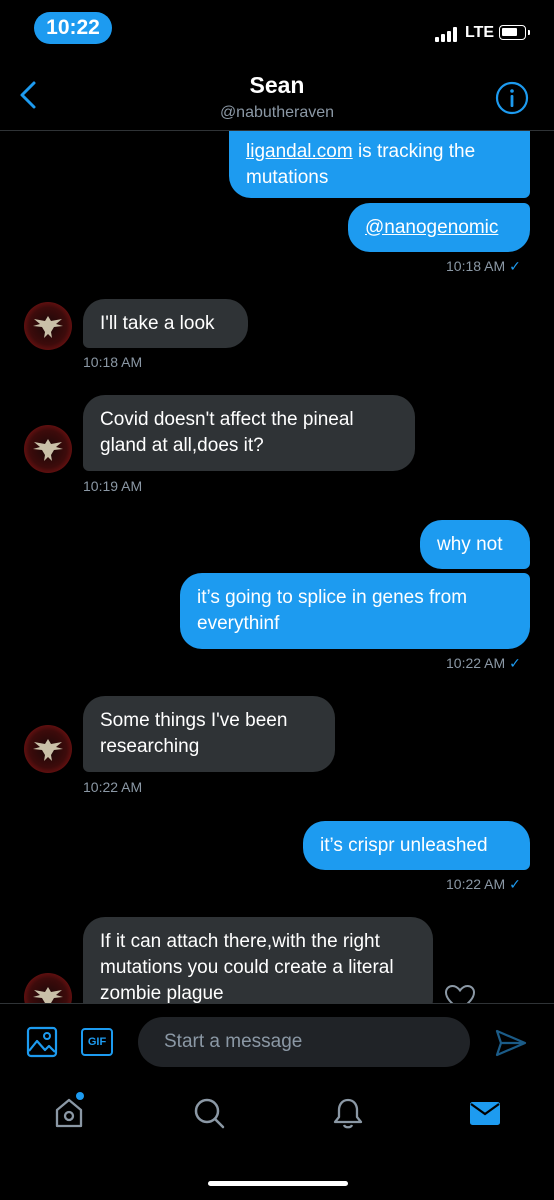 The height and width of the screenshot is (1200, 554). I want to click on message-timestamp: 10:22 AM, so click(113, 787).